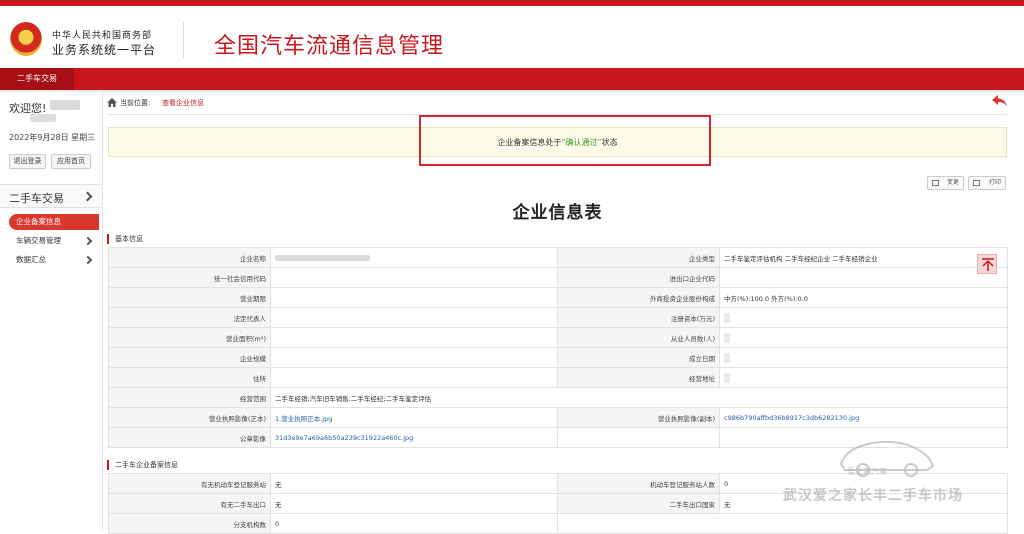  What do you see at coordinates (557, 213) in the screenshot?
I see `form-title: 企业信息表` at bounding box center [557, 213].